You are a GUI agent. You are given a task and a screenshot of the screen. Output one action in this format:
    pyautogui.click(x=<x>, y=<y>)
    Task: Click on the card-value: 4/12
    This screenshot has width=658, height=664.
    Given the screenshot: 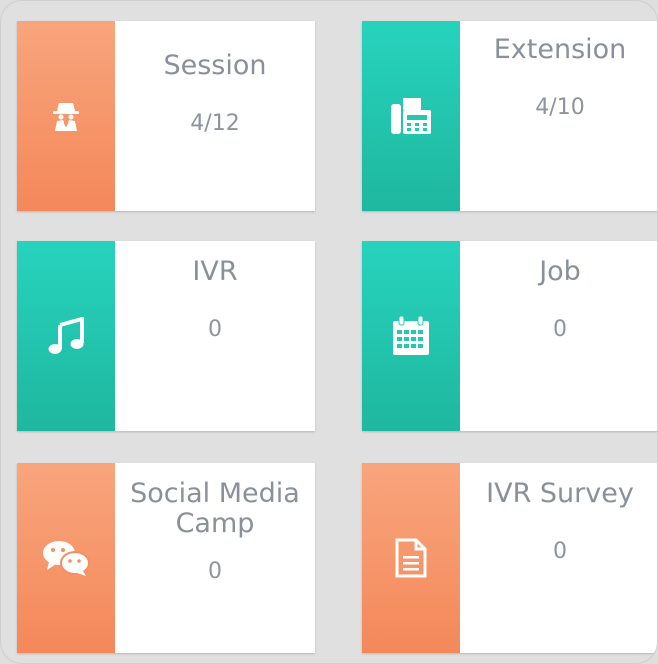 What is the action you would take?
    pyautogui.click(x=215, y=123)
    